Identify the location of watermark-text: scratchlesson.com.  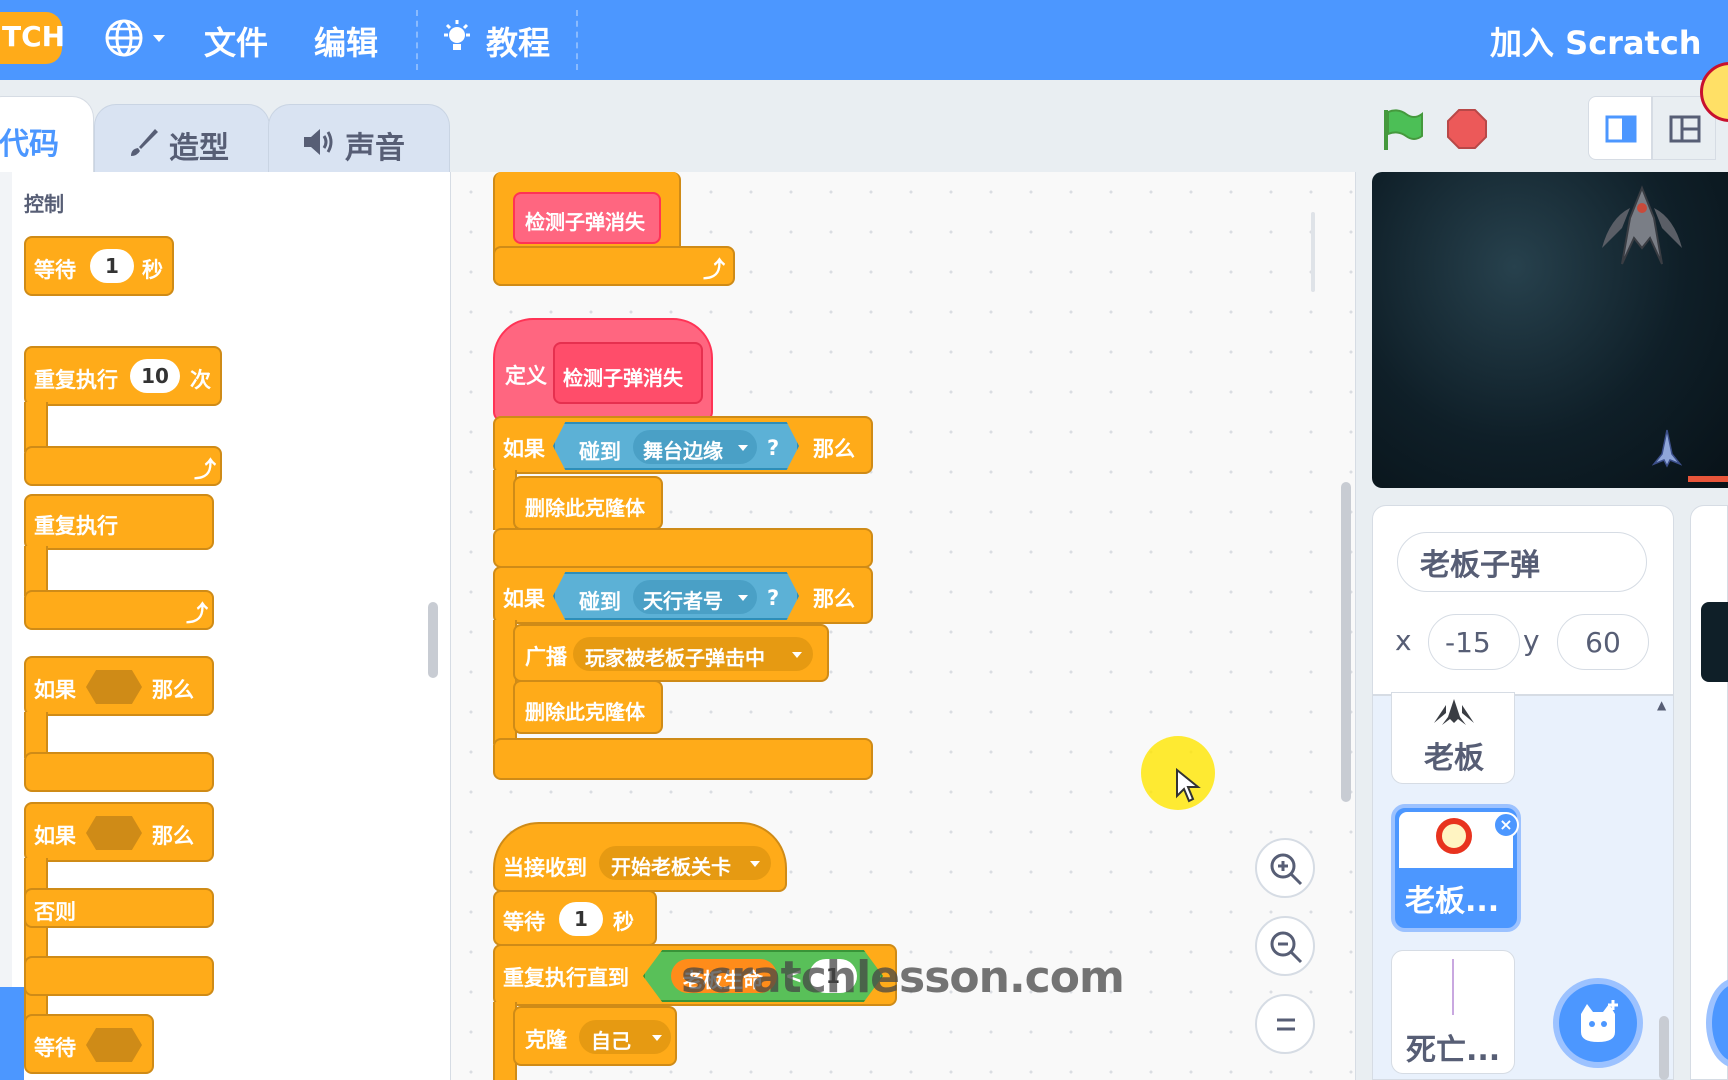
(903, 977).